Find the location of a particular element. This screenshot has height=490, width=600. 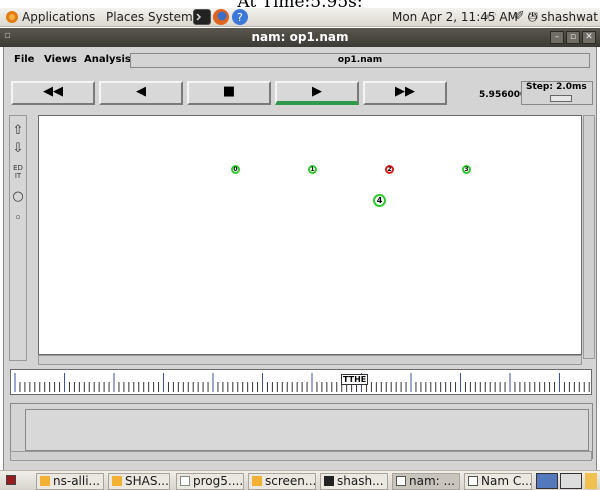

node-1: 1 is located at coordinates (312, 169).